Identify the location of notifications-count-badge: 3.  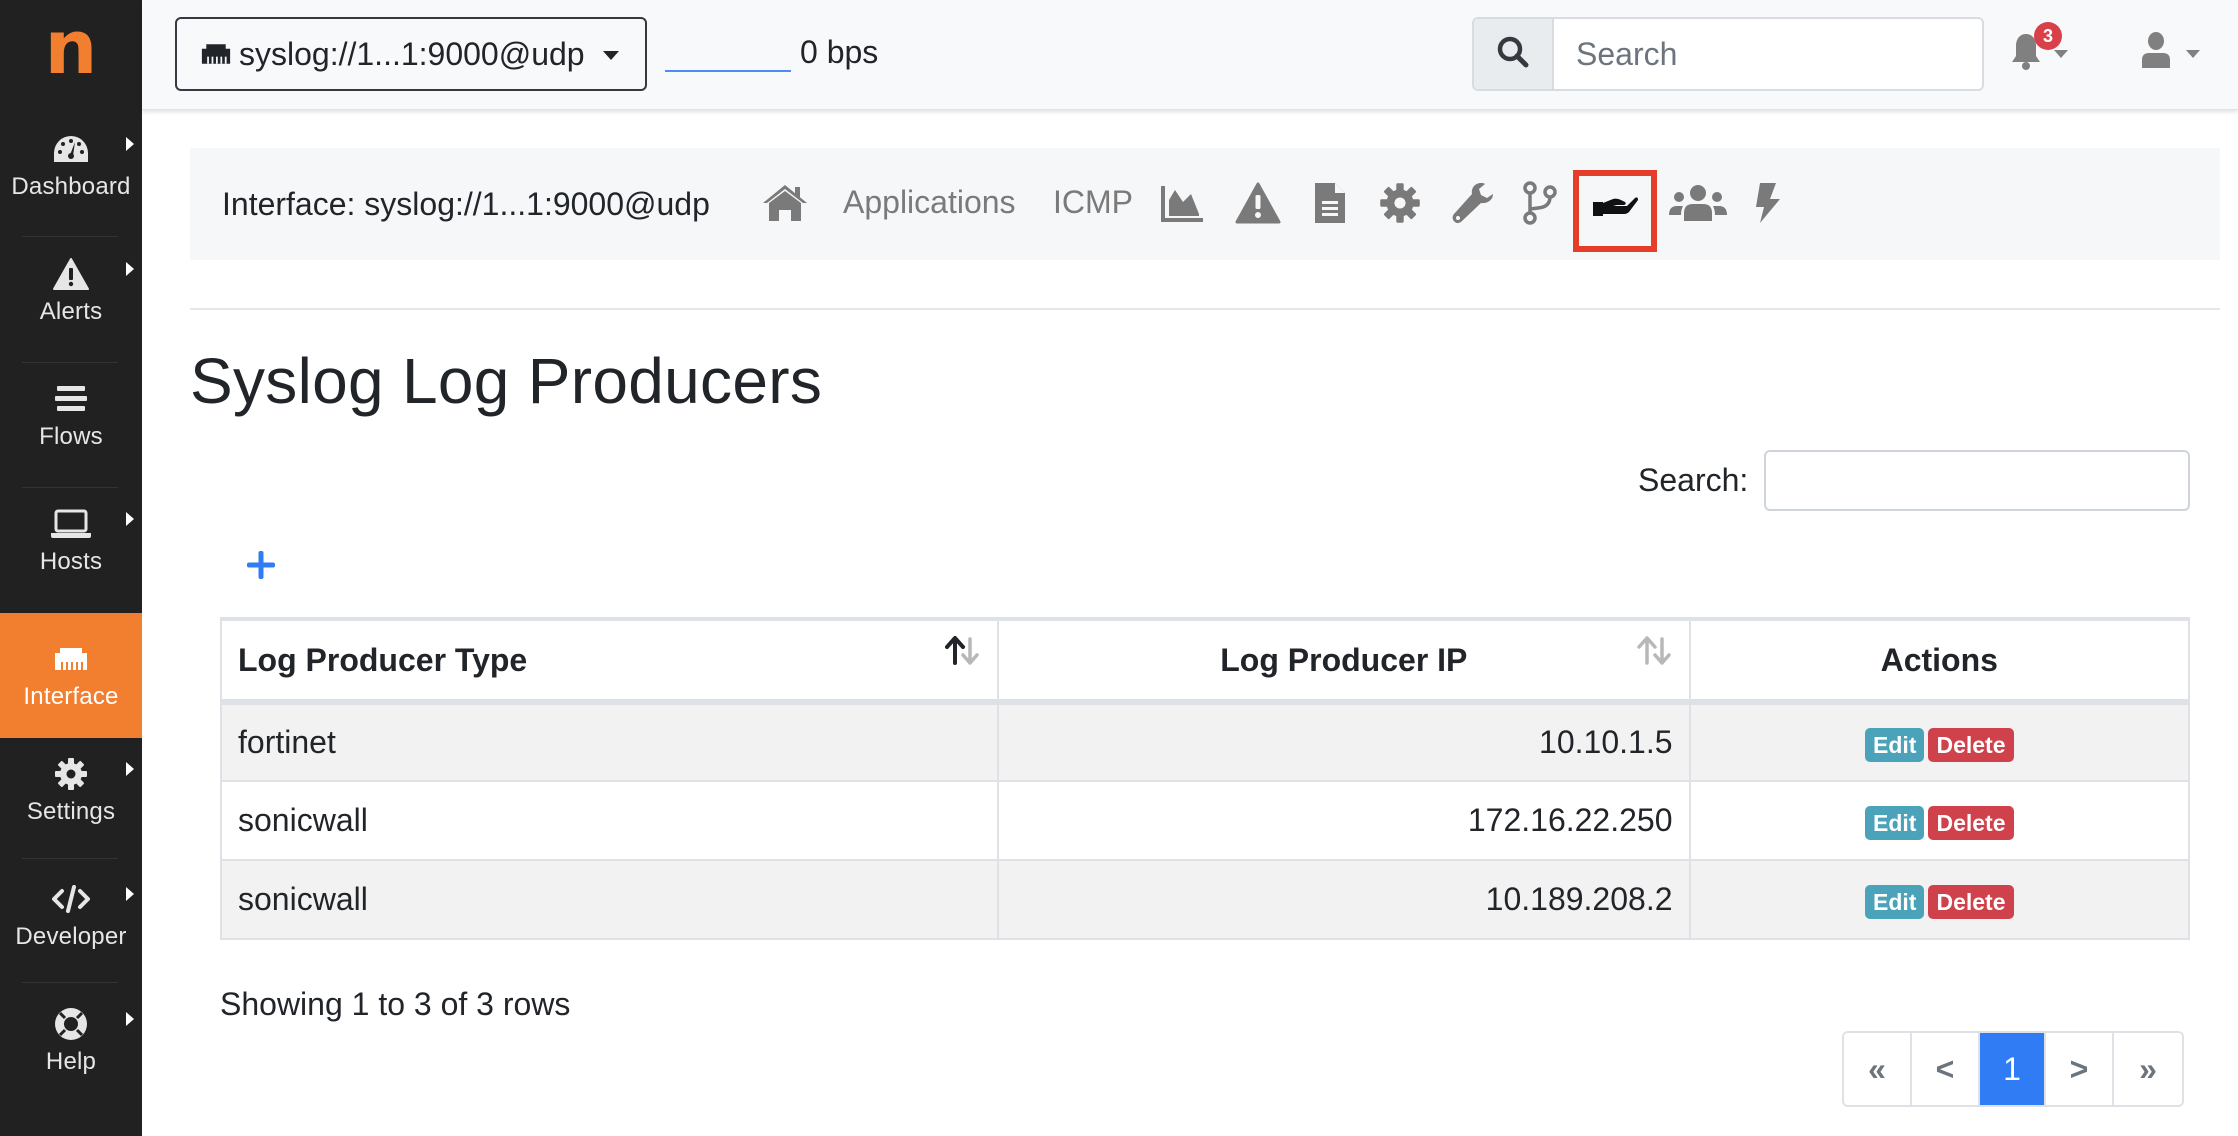
(2048, 36).